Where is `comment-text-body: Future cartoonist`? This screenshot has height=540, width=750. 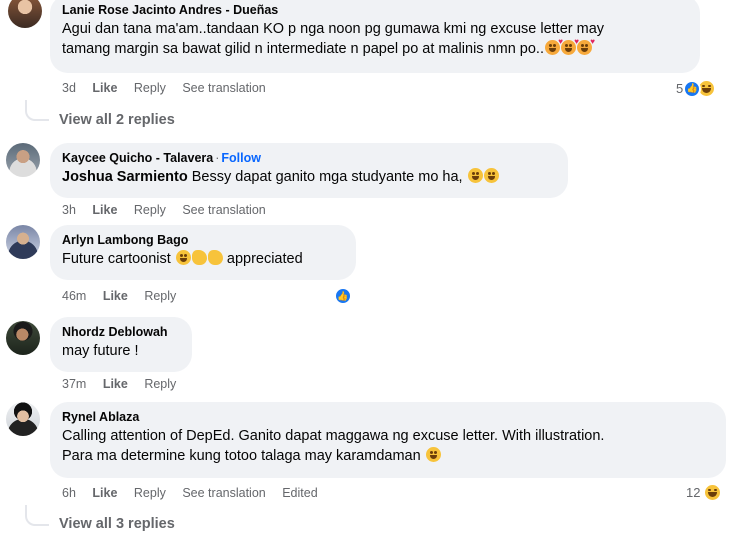
comment-text-body: Future cartoonist is located at coordinates (116, 259).